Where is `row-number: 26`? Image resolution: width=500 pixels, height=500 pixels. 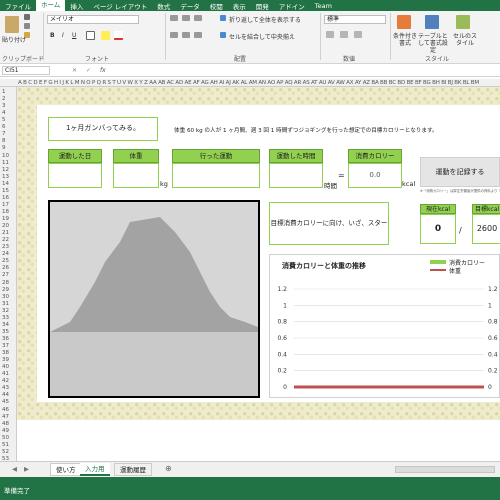 row-number: 26 is located at coordinates (5, 268).